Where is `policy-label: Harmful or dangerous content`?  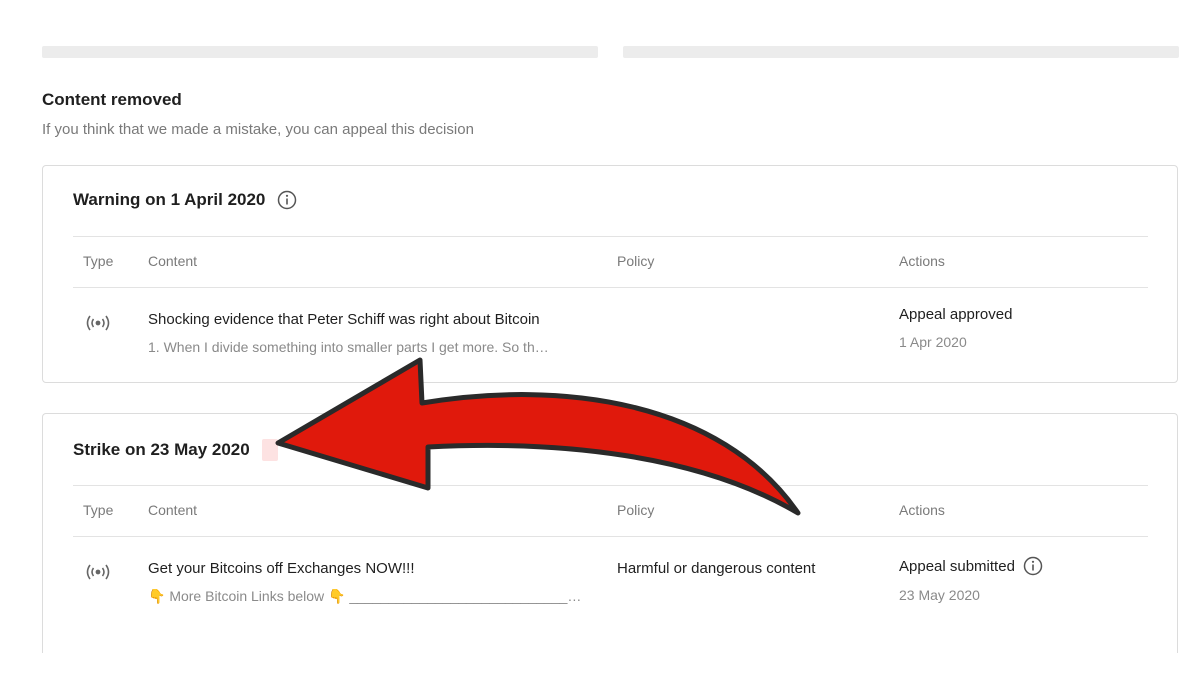 policy-label: Harmful or dangerous content is located at coordinates (716, 568).